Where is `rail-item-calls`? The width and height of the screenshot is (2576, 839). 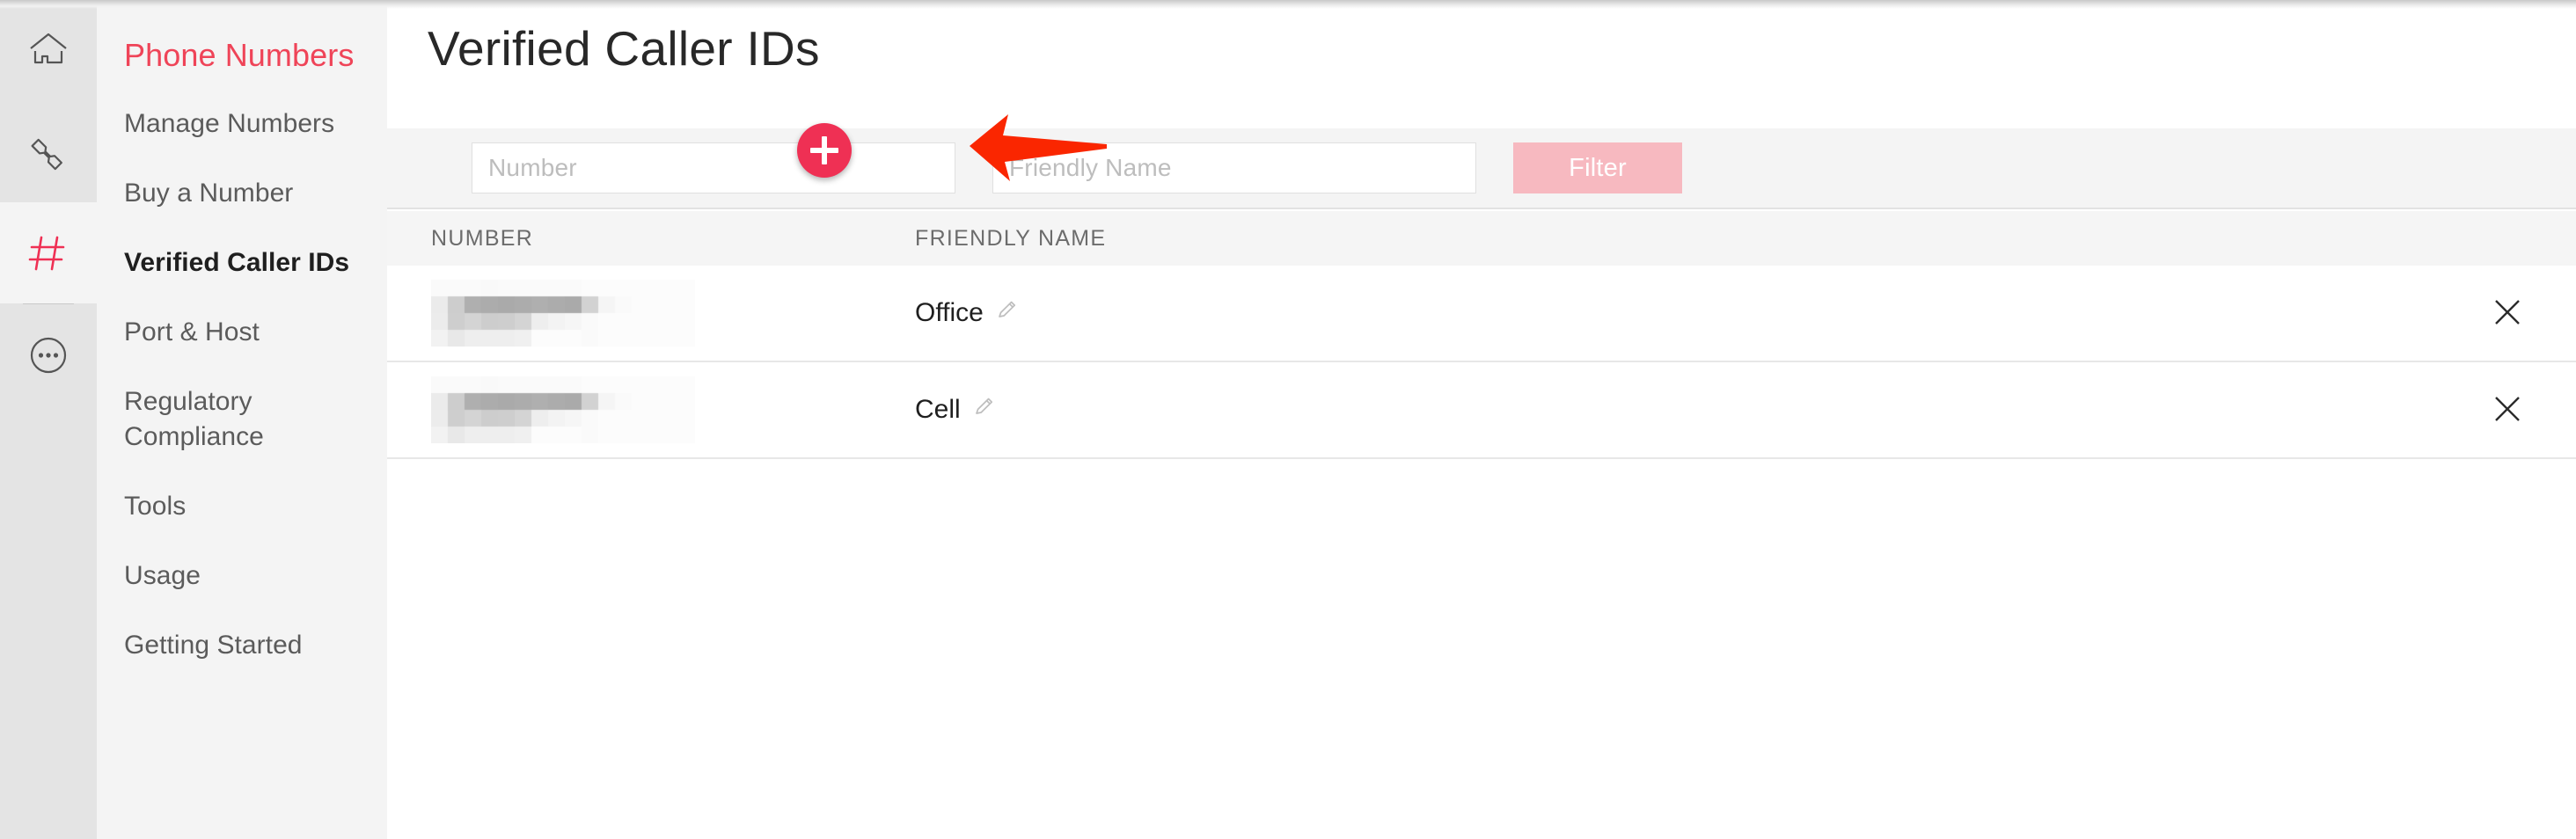
rail-item-calls is located at coordinates (48, 151).